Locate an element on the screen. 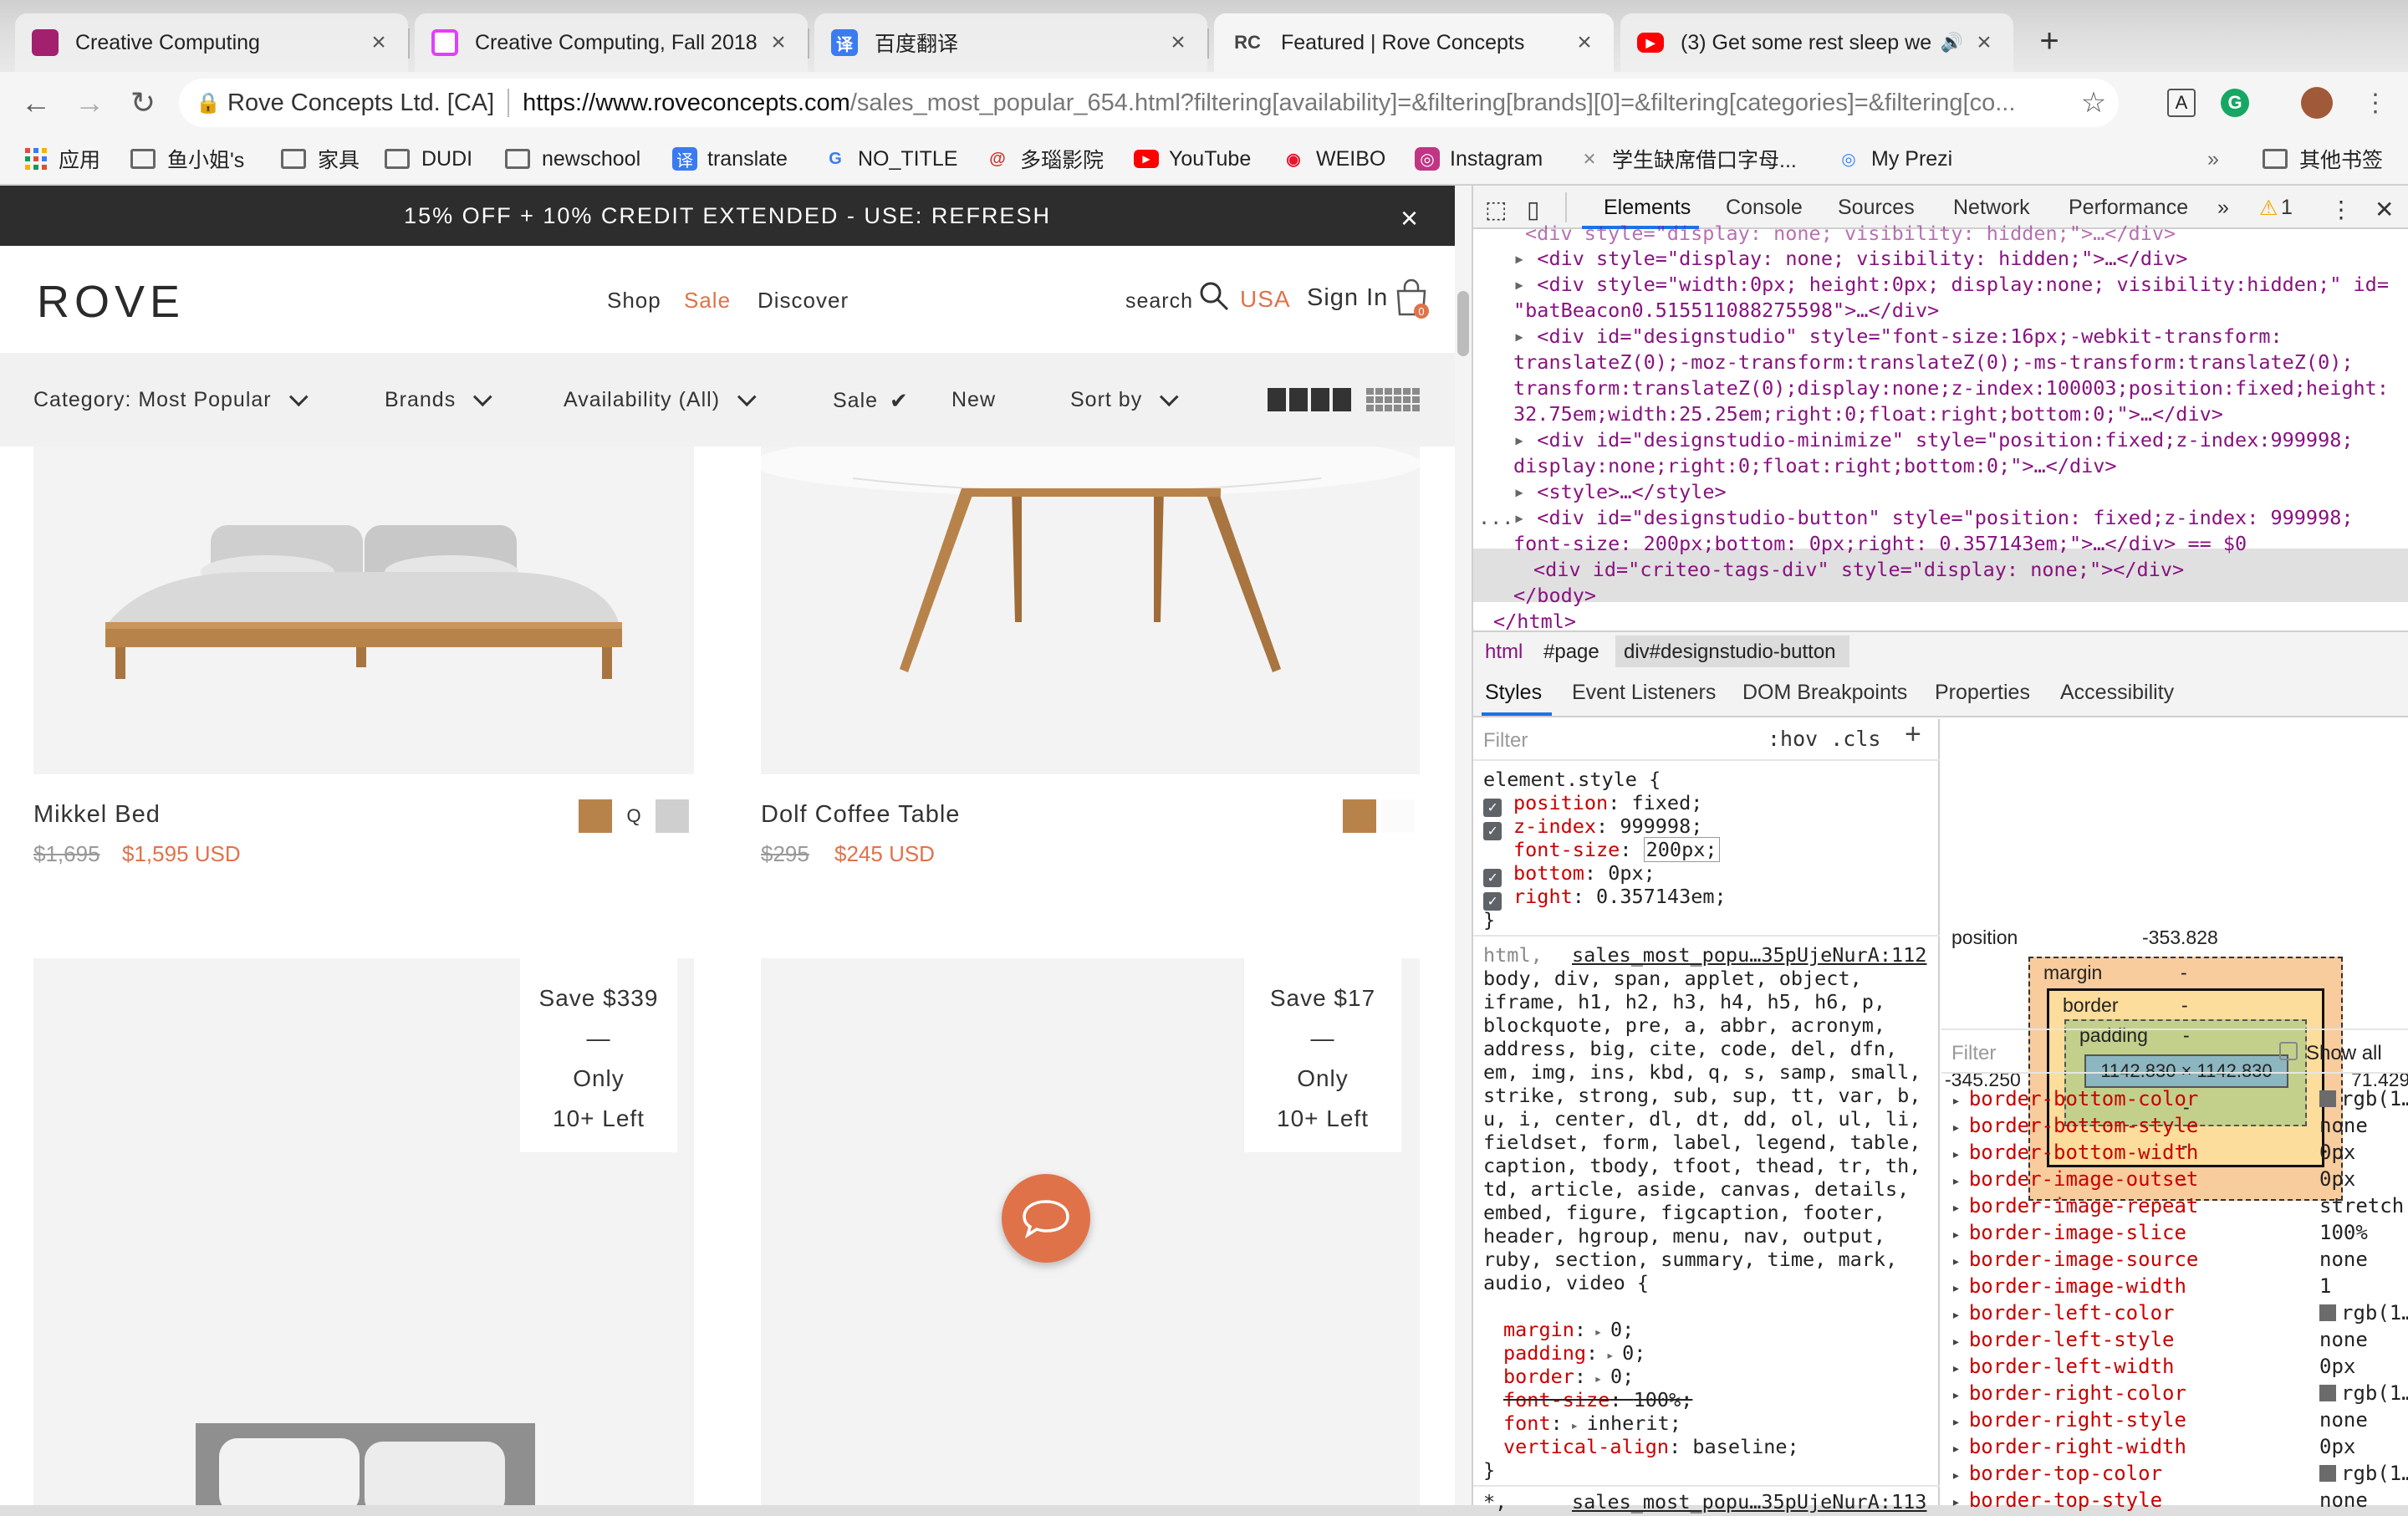  category-filter: Category: Most Popular is located at coordinates (171, 399).